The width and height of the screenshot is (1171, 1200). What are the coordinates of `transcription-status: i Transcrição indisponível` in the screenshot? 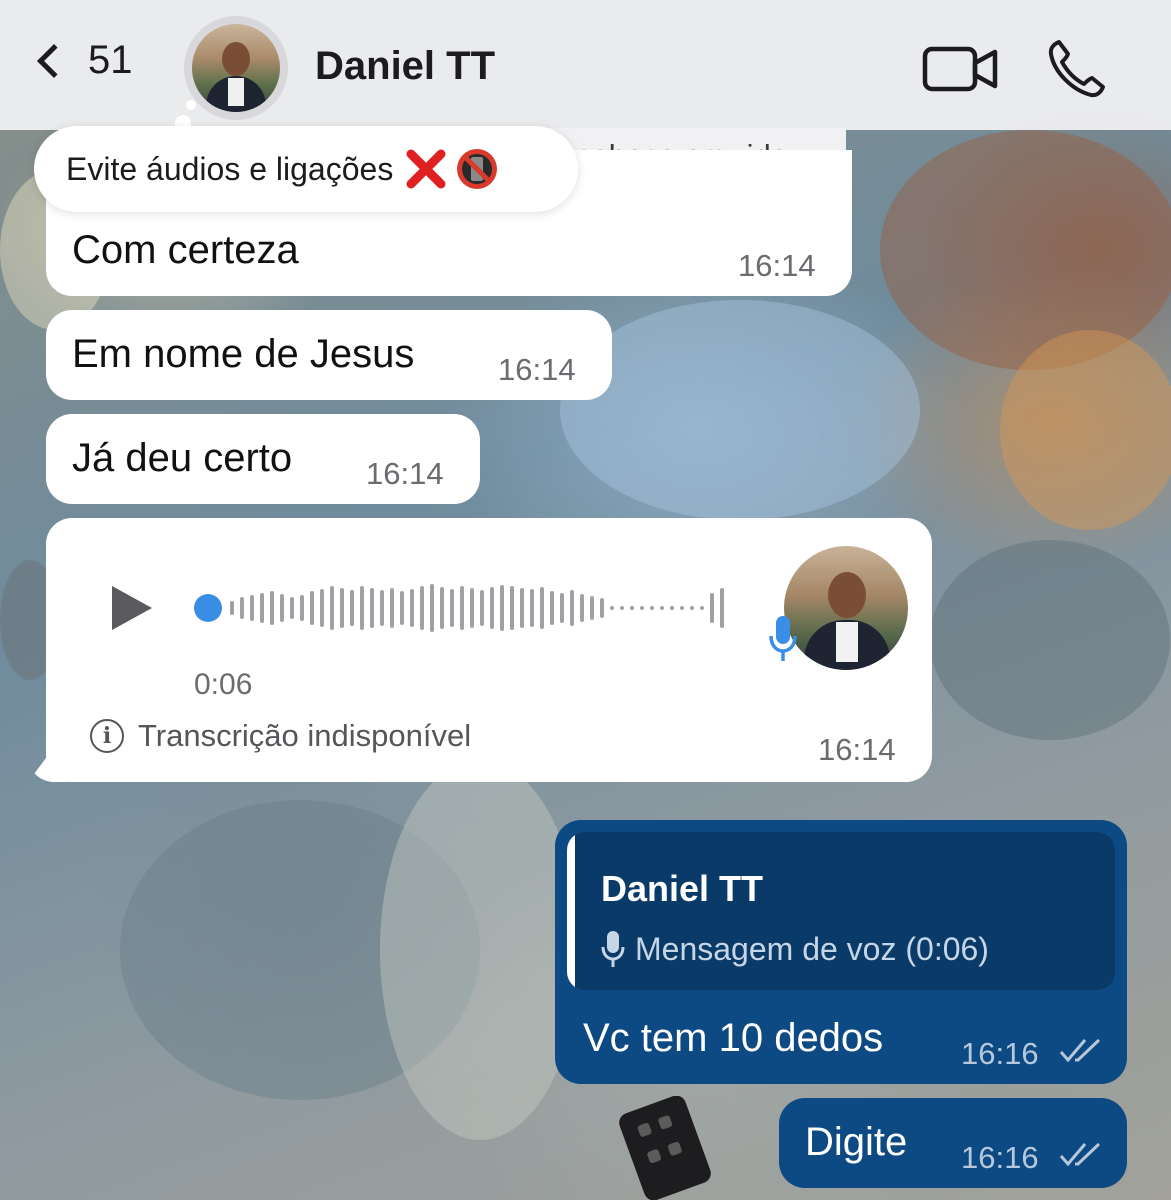 It's located at (280, 736).